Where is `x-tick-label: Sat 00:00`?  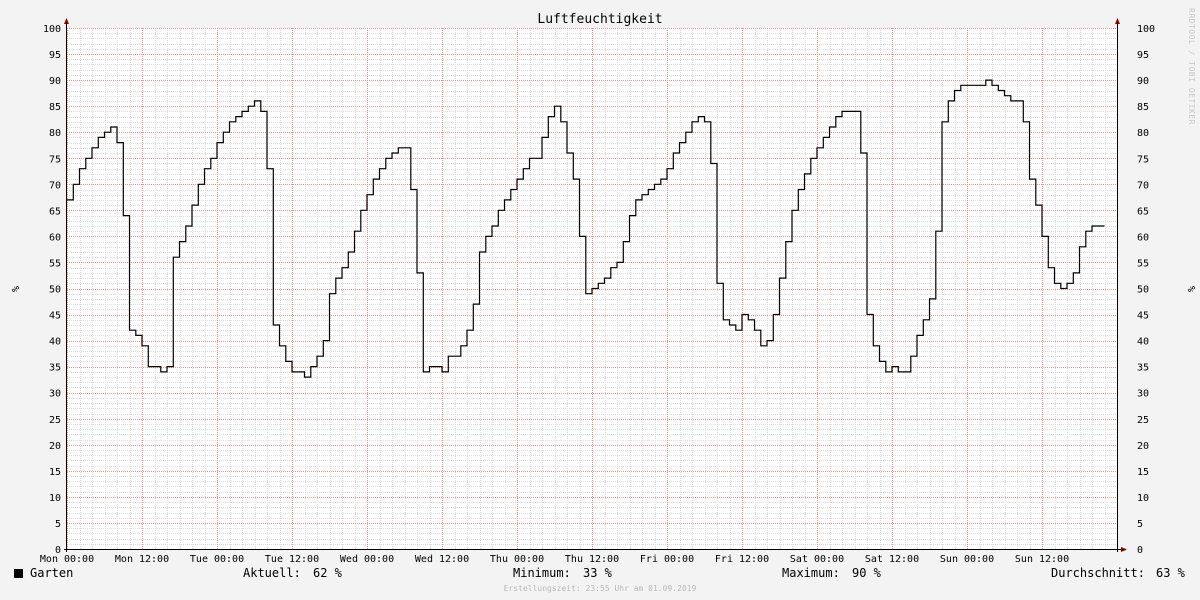
x-tick-label: Sat 00:00 is located at coordinates (817, 559).